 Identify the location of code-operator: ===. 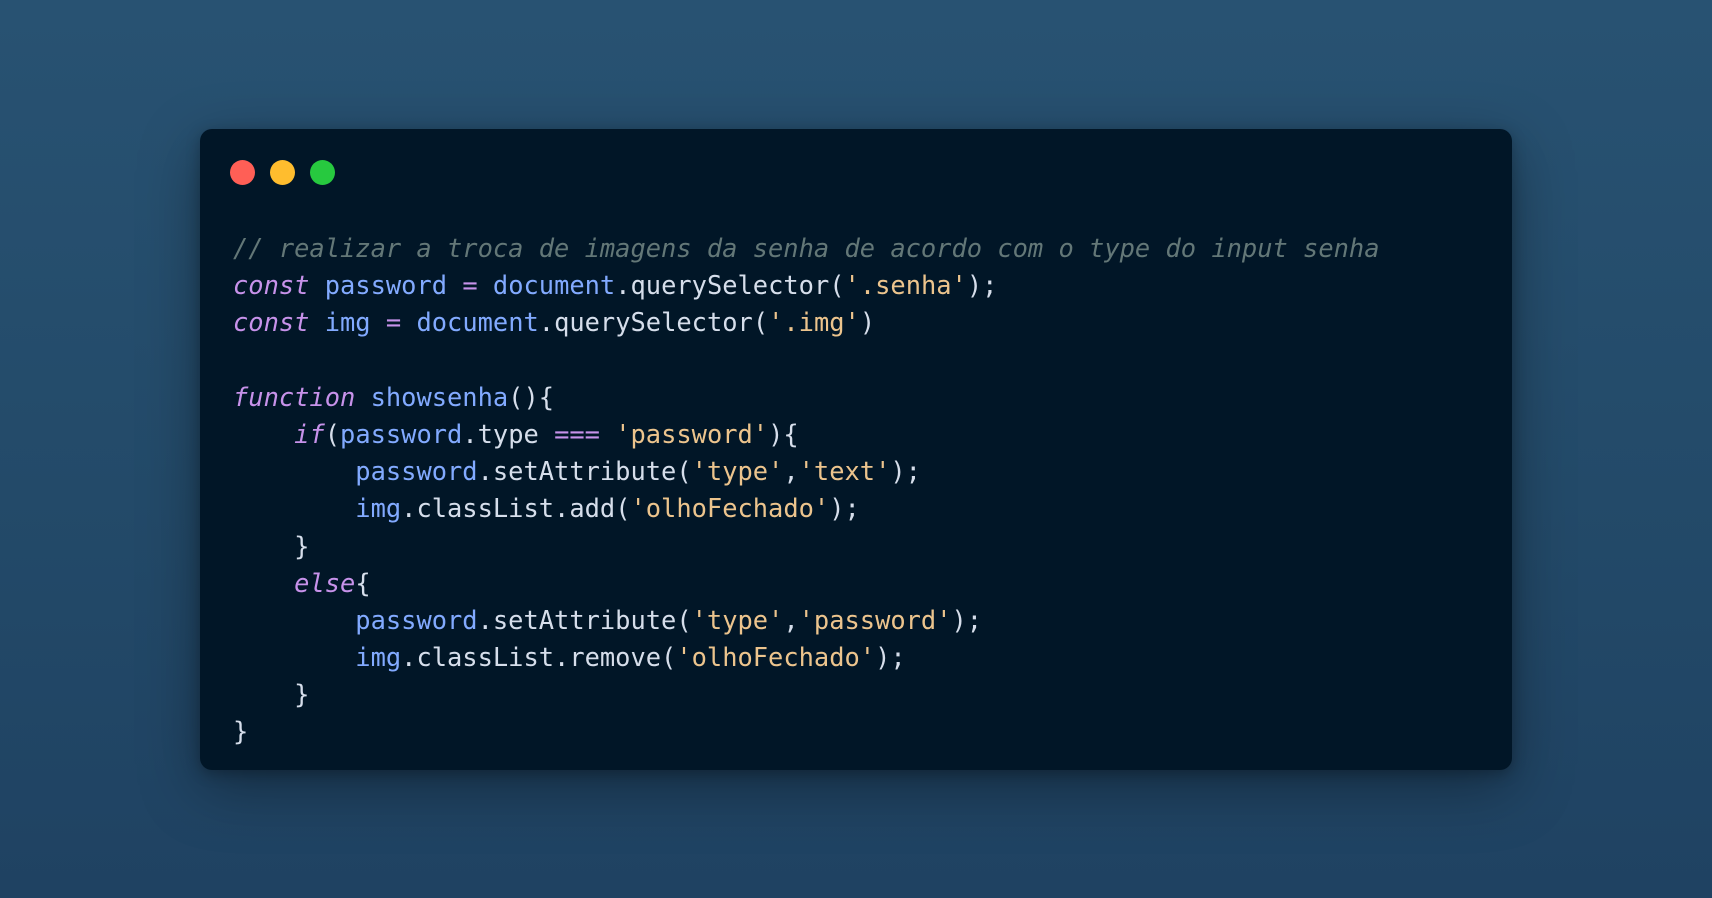
(577, 433).